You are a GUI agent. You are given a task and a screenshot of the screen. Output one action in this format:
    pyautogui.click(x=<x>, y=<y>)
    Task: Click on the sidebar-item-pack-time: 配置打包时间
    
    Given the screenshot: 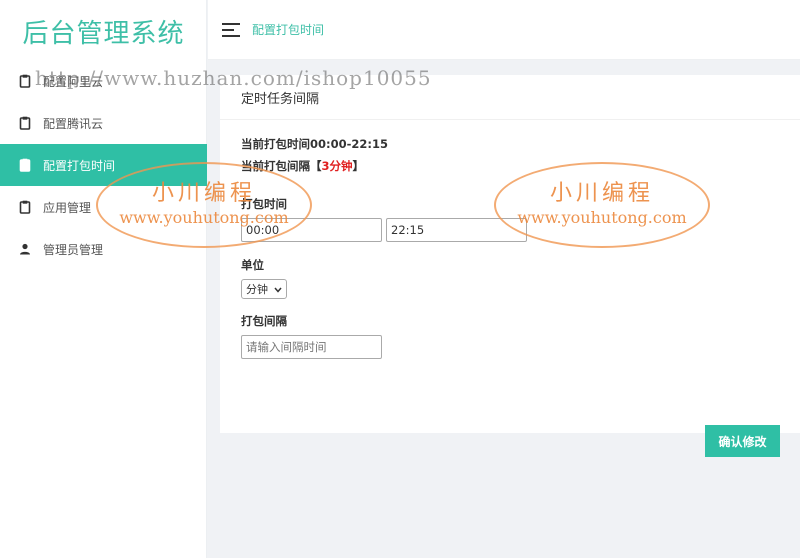 What is the action you would take?
    pyautogui.click(x=103, y=165)
    